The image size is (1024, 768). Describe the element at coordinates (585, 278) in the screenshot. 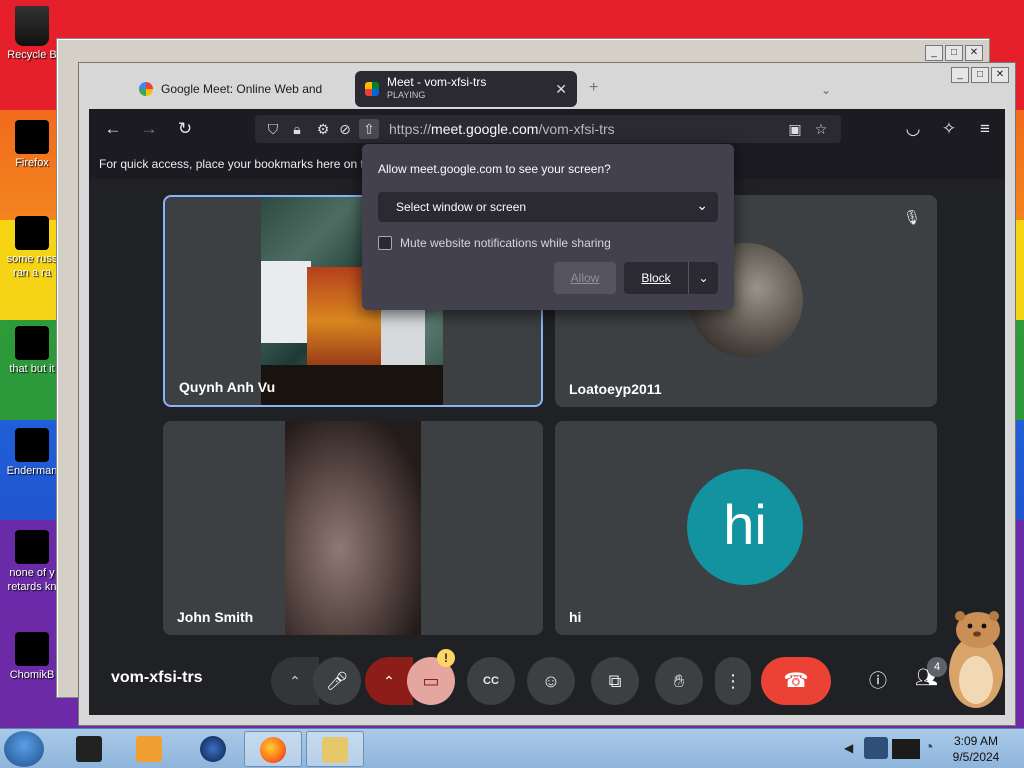

I see `allow-button: Allow` at that location.